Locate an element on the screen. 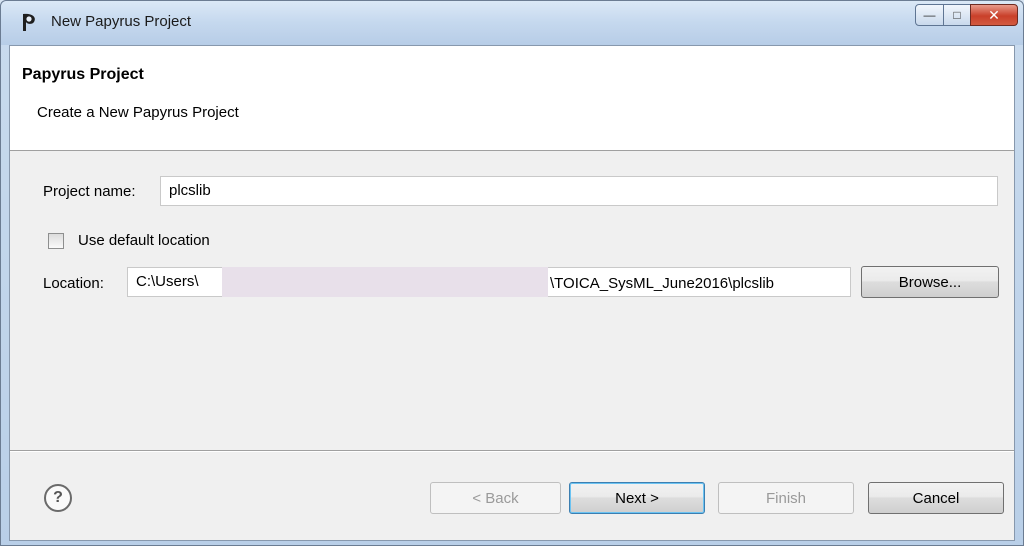 The height and width of the screenshot is (546, 1024). minimize-button: — is located at coordinates (929, 15).